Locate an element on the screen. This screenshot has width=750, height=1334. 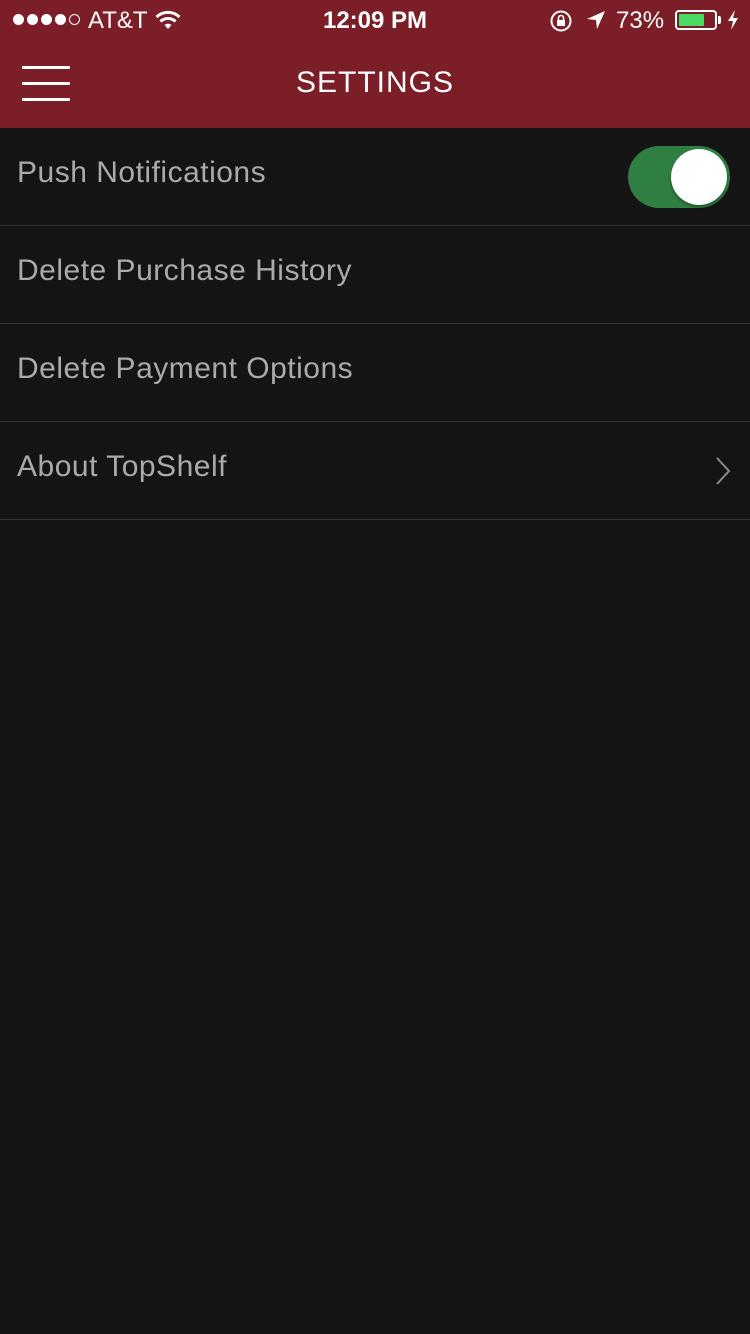
rotation-lock-icon is located at coordinates (561, 21).